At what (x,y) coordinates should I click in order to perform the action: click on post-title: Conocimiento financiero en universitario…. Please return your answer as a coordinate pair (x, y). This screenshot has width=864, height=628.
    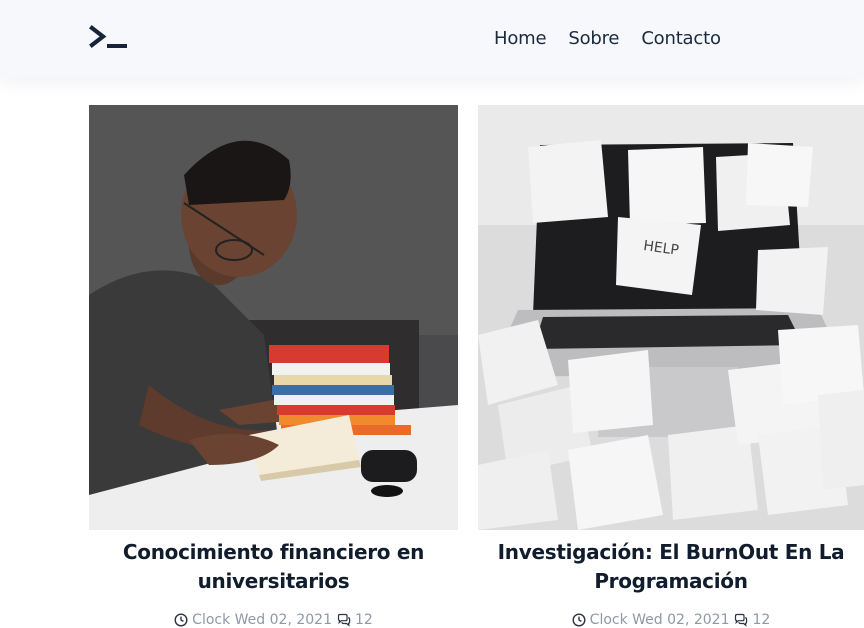
    Looking at the image, I should click on (273, 567).